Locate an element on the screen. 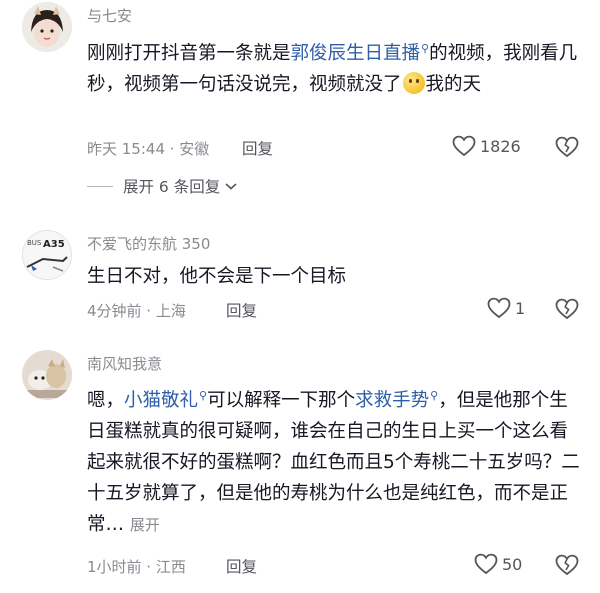 This screenshot has height=593, width=600. comment-text-part: 可以解释一下那个 is located at coordinates (281, 401).